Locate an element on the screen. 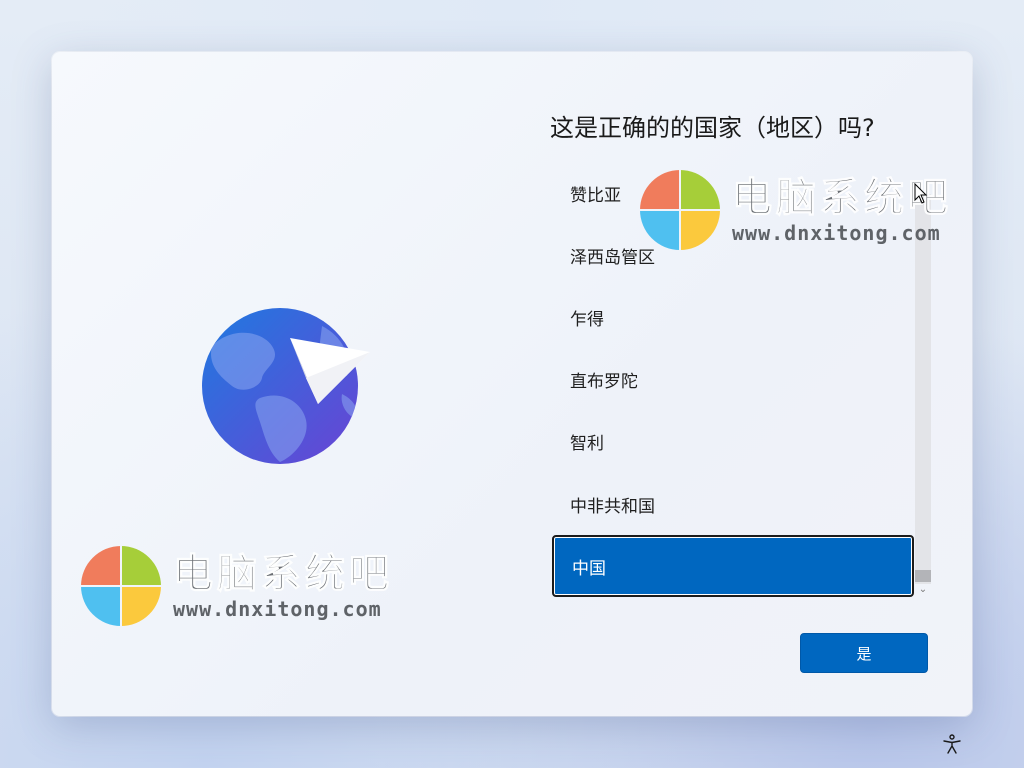 The image size is (1024, 768). scroll-track is located at coordinates (923, 389).